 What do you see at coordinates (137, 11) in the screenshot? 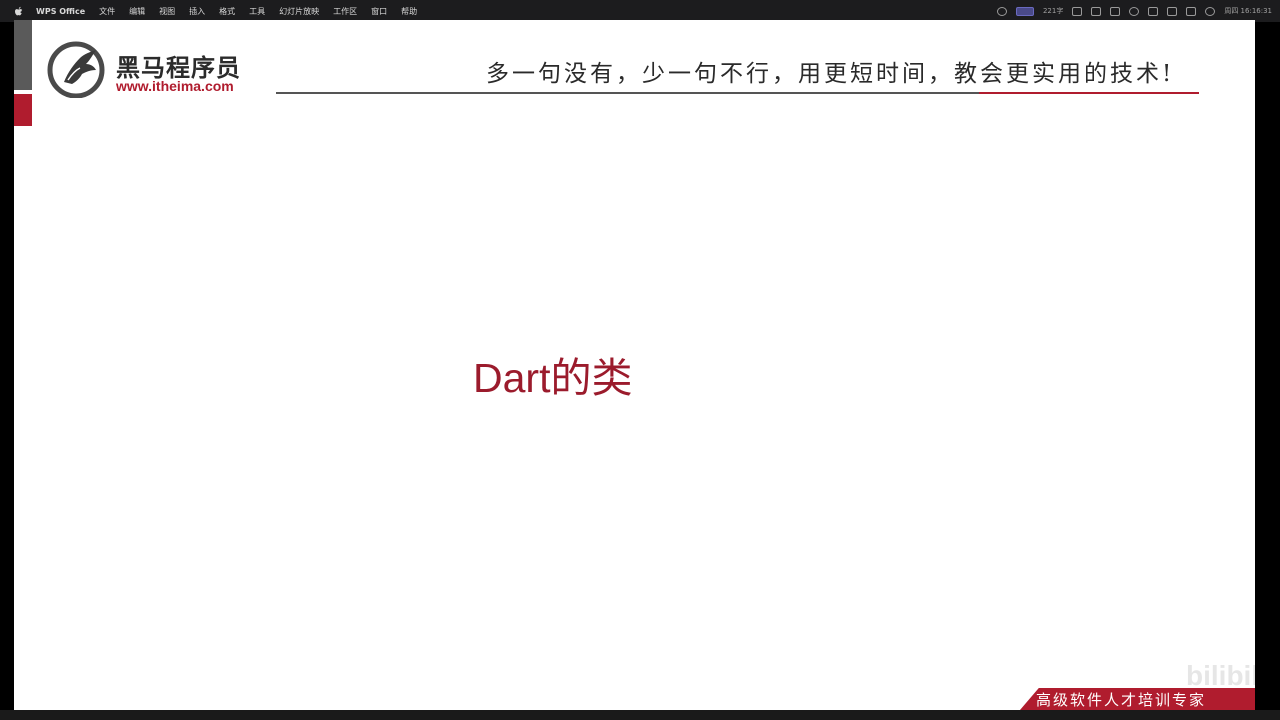
I see `menu-edit: 编辑` at bounding box center [137, 11].